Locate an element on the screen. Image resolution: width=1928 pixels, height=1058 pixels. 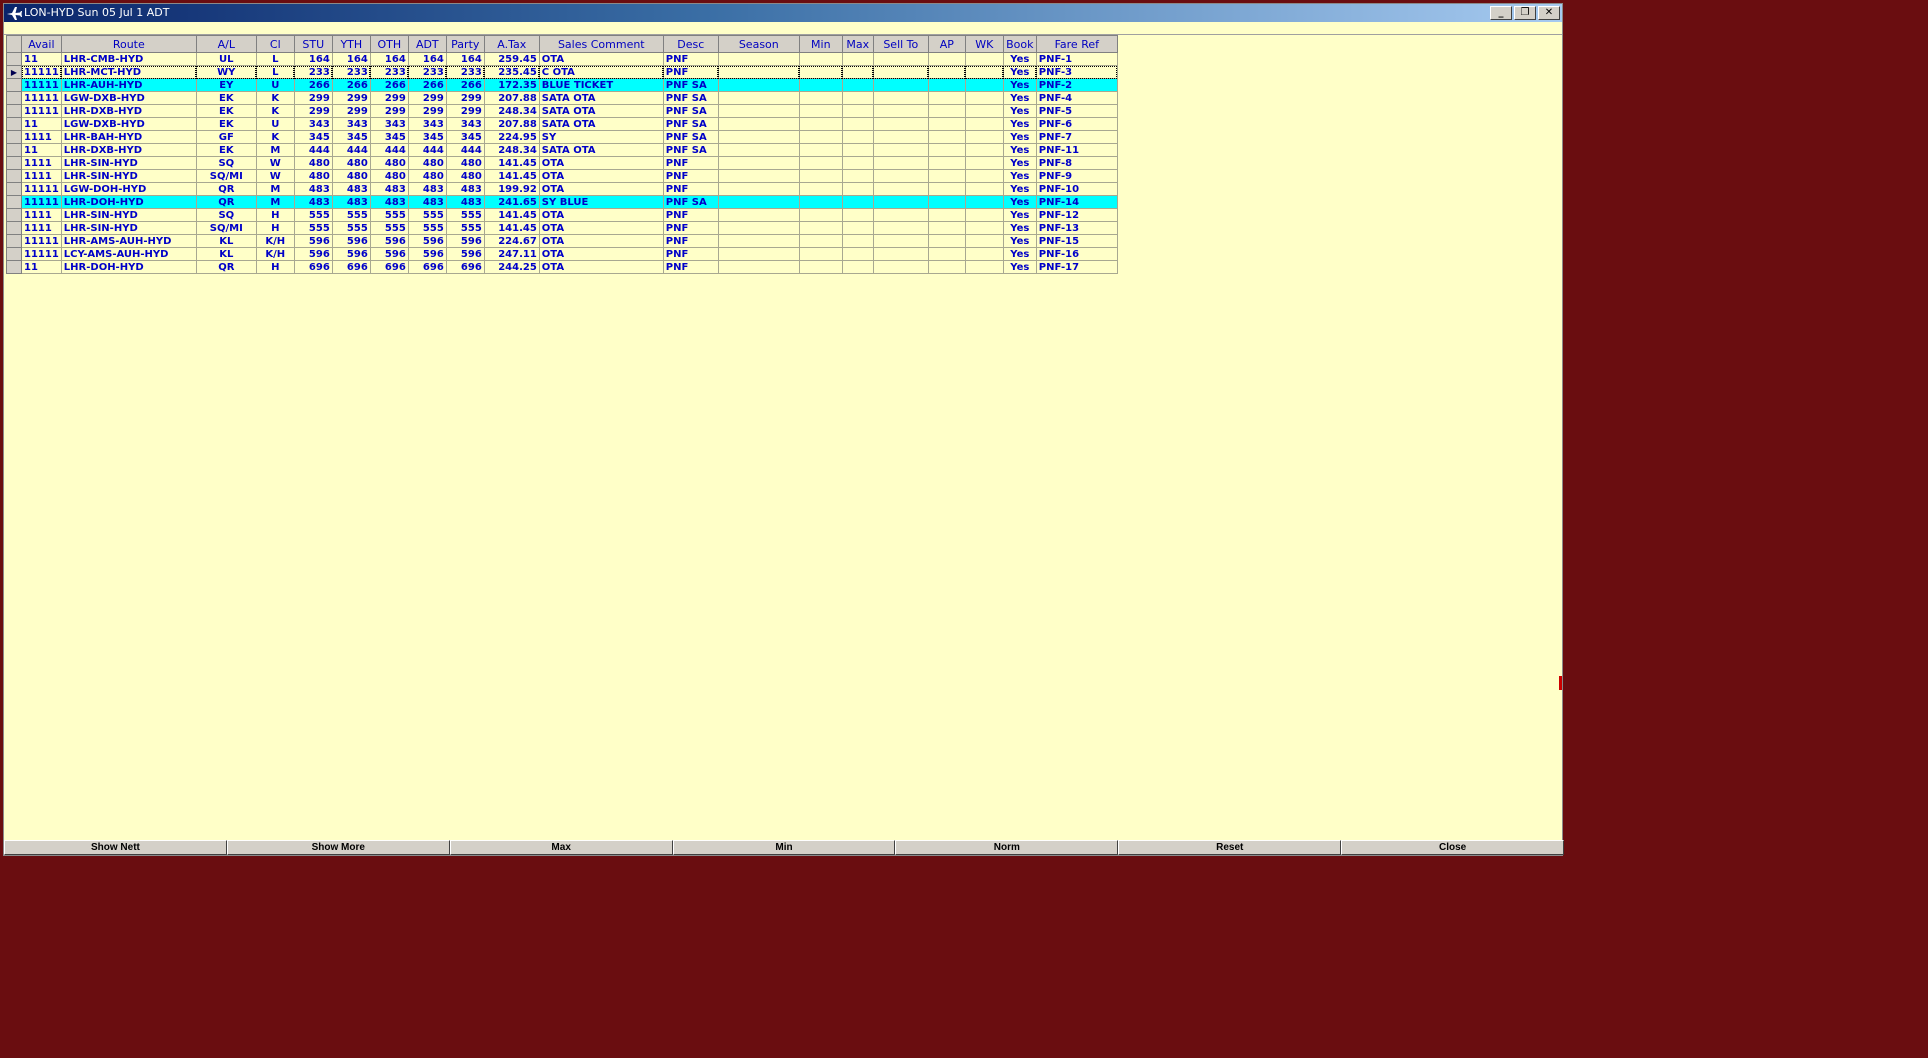
cell-party: 343 is located at coordinates (465, 124).